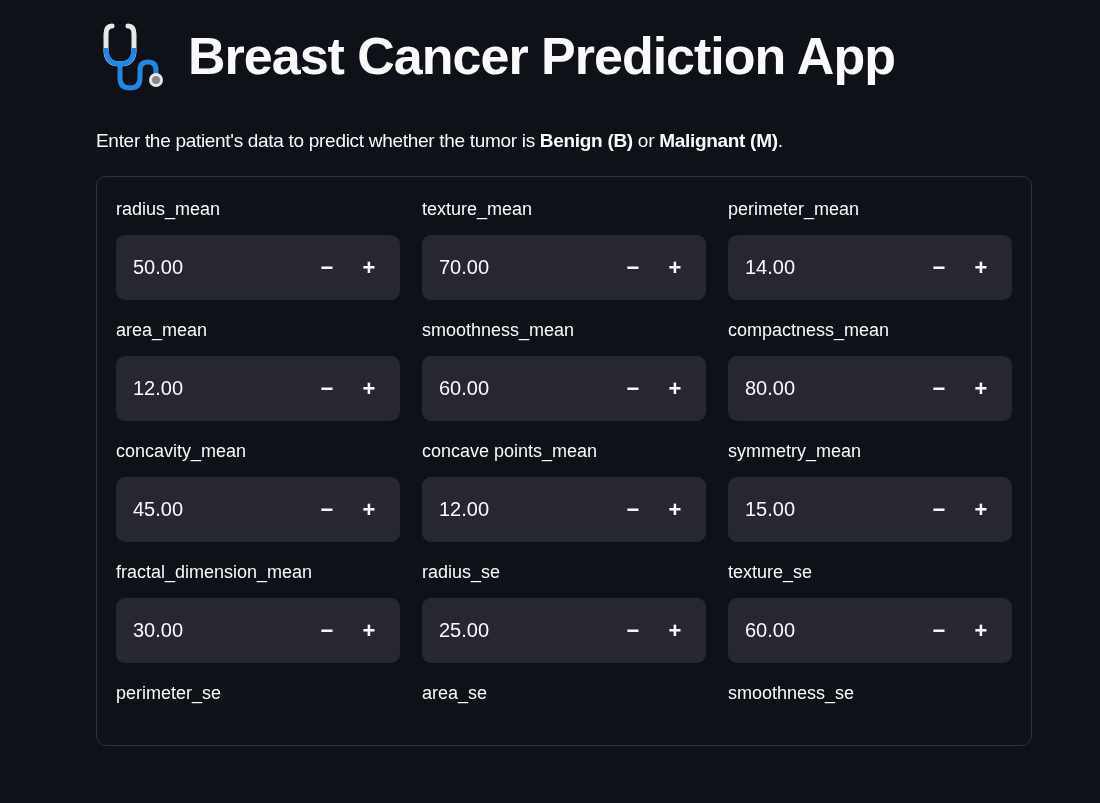  Describe the element at coordinates (870, 509) in the screenshot. I see `number-input: 15.00 − +` at that location.